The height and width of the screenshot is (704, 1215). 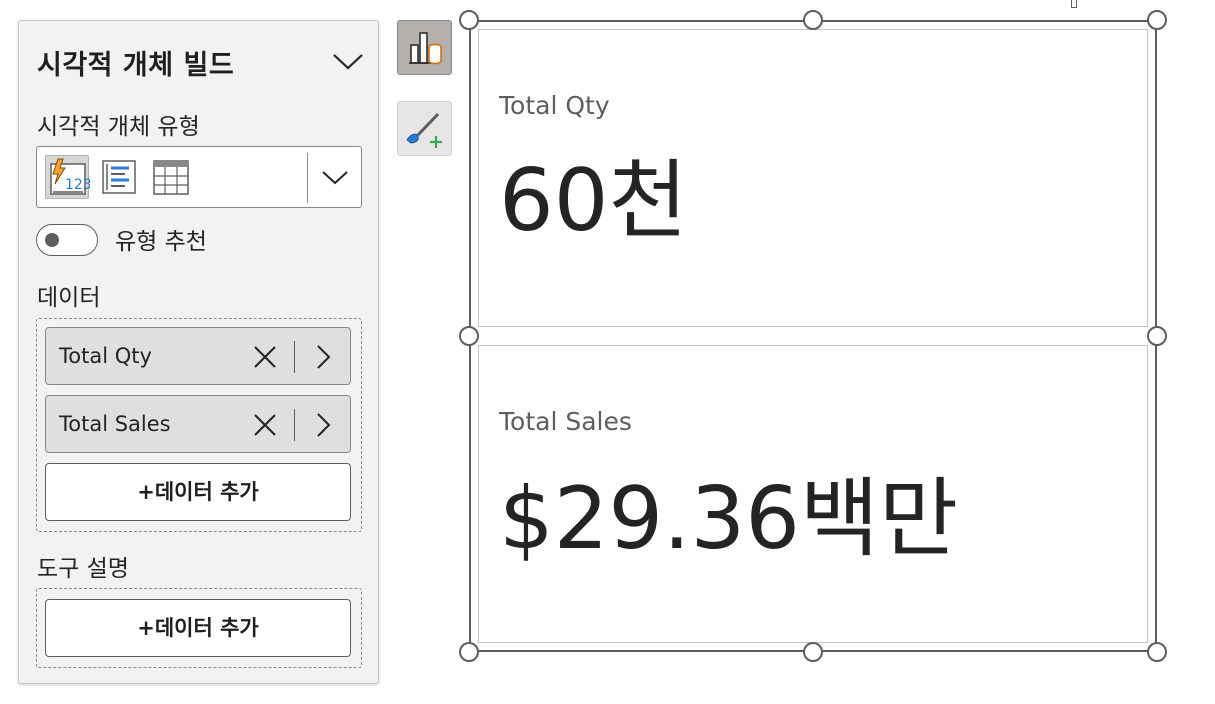 I want to click on build-visual-icon, so click(x=425, y=48).